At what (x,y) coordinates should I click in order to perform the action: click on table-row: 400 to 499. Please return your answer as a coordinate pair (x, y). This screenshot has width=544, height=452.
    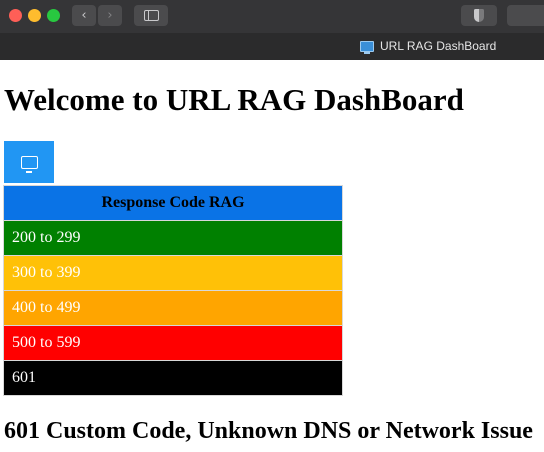
    Looking at the image, I should click on (173, 308).